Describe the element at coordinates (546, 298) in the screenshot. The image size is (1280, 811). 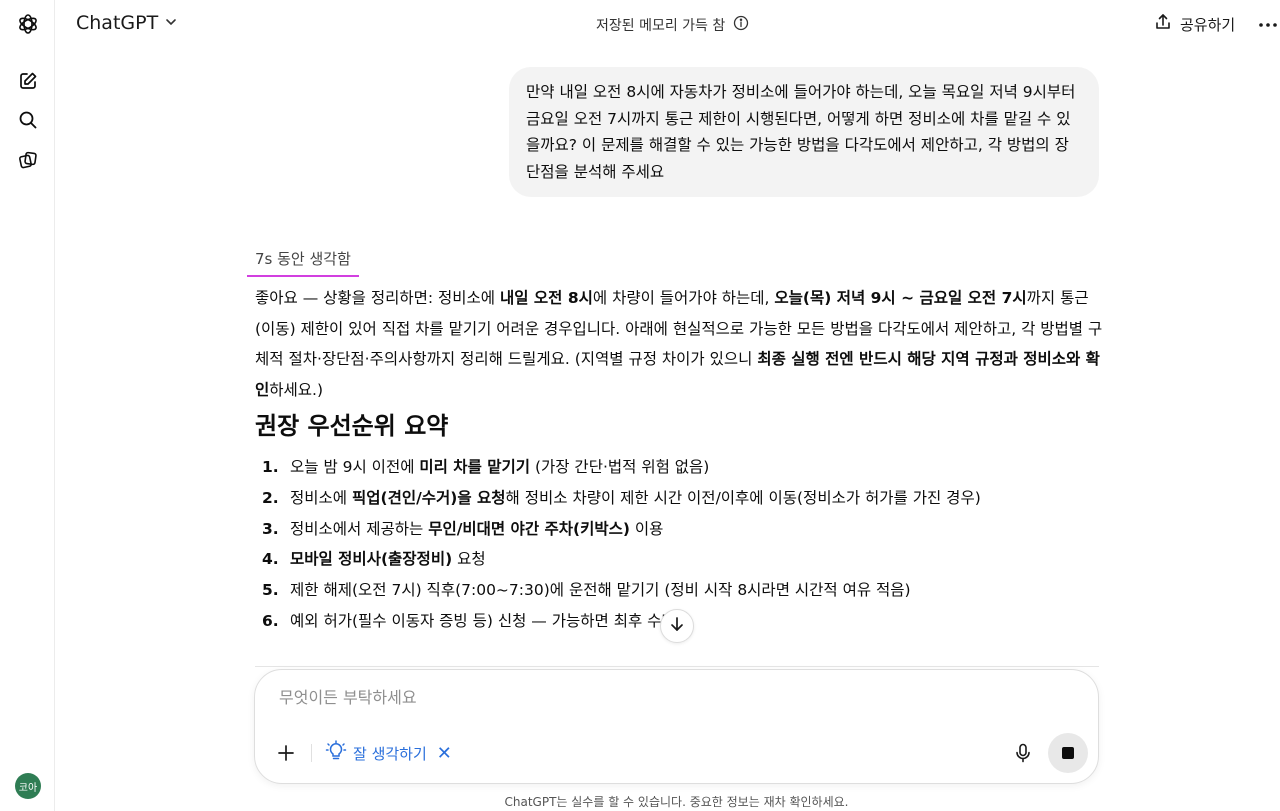
I see `answer-intro-segment: 내일 오전 8시` at that location.